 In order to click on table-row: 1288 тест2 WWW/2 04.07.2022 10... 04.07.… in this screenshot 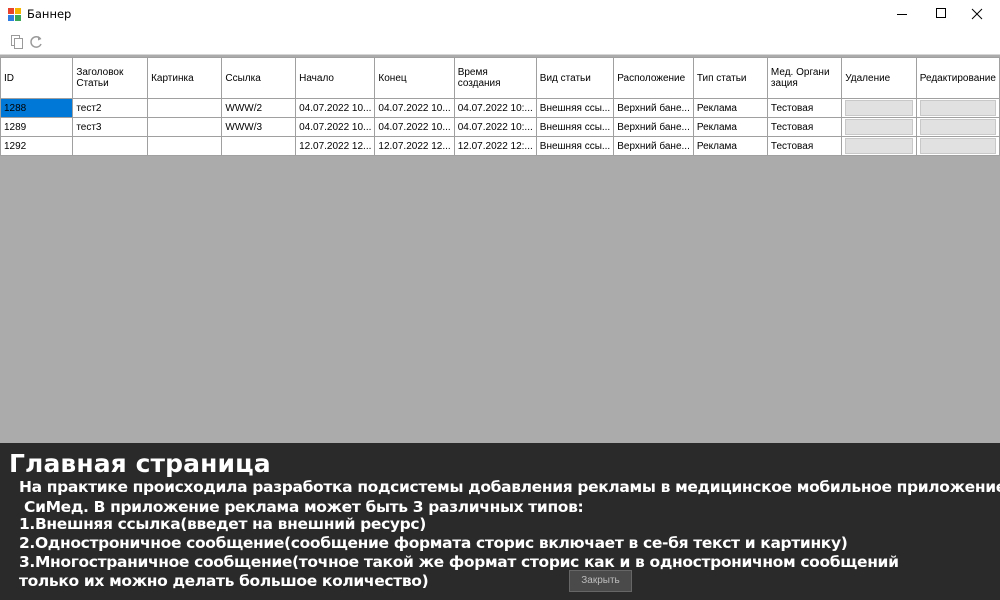, I will do `click(500, 108)`.